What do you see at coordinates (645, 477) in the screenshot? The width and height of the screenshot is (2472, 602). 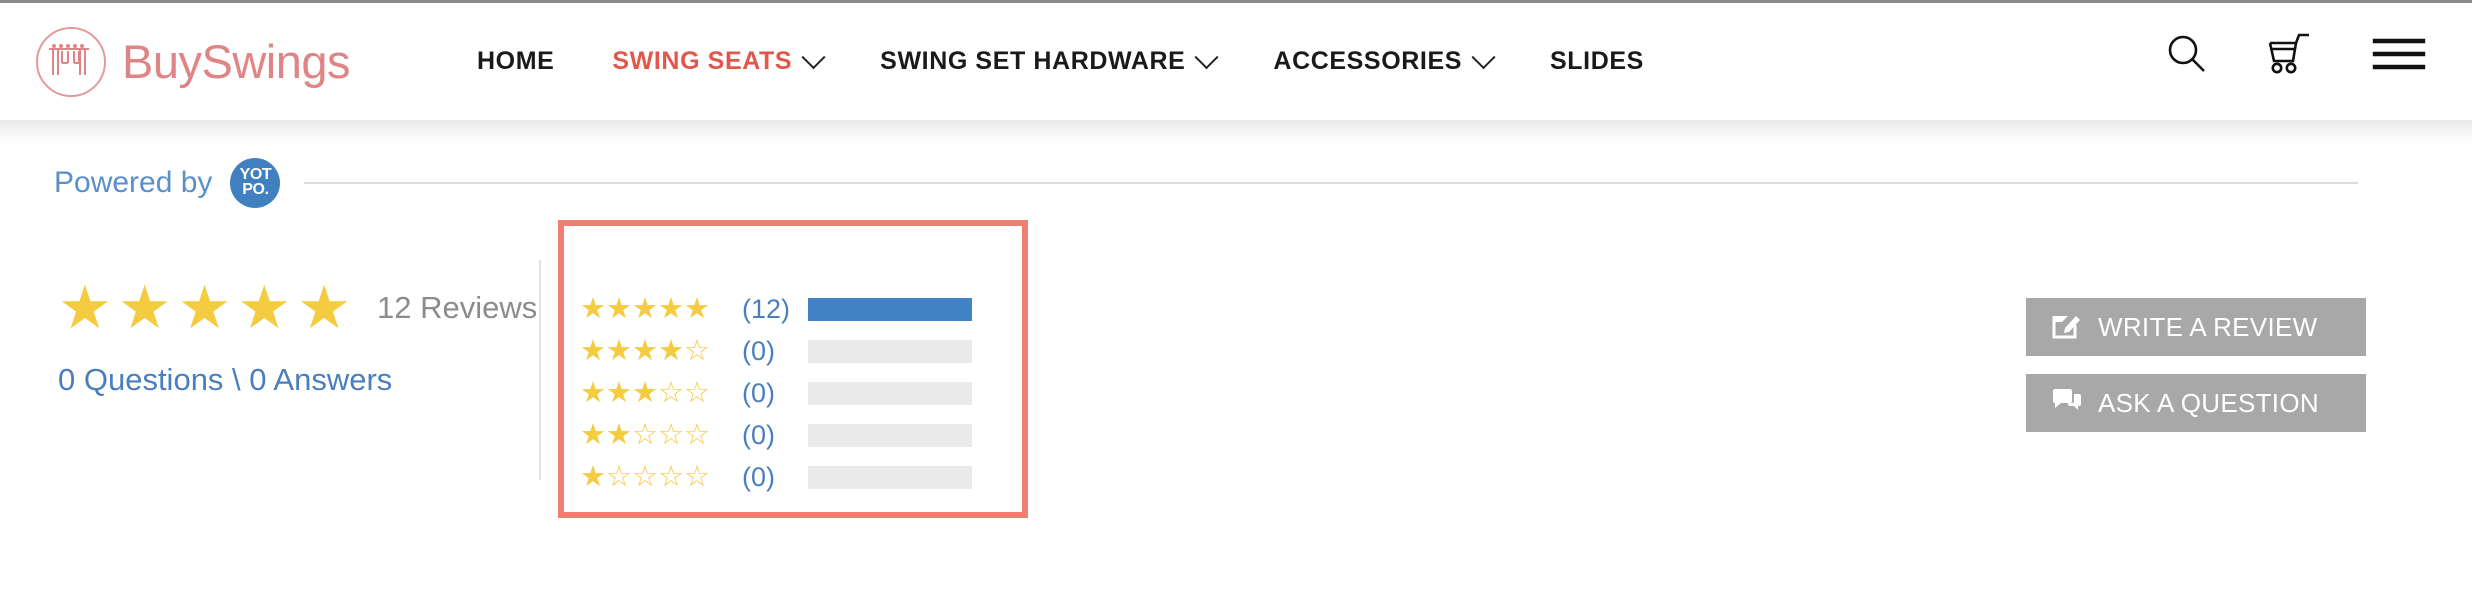 I see `star-rating-1: ★☆☆☆☆` at bounding box center [645, 477].